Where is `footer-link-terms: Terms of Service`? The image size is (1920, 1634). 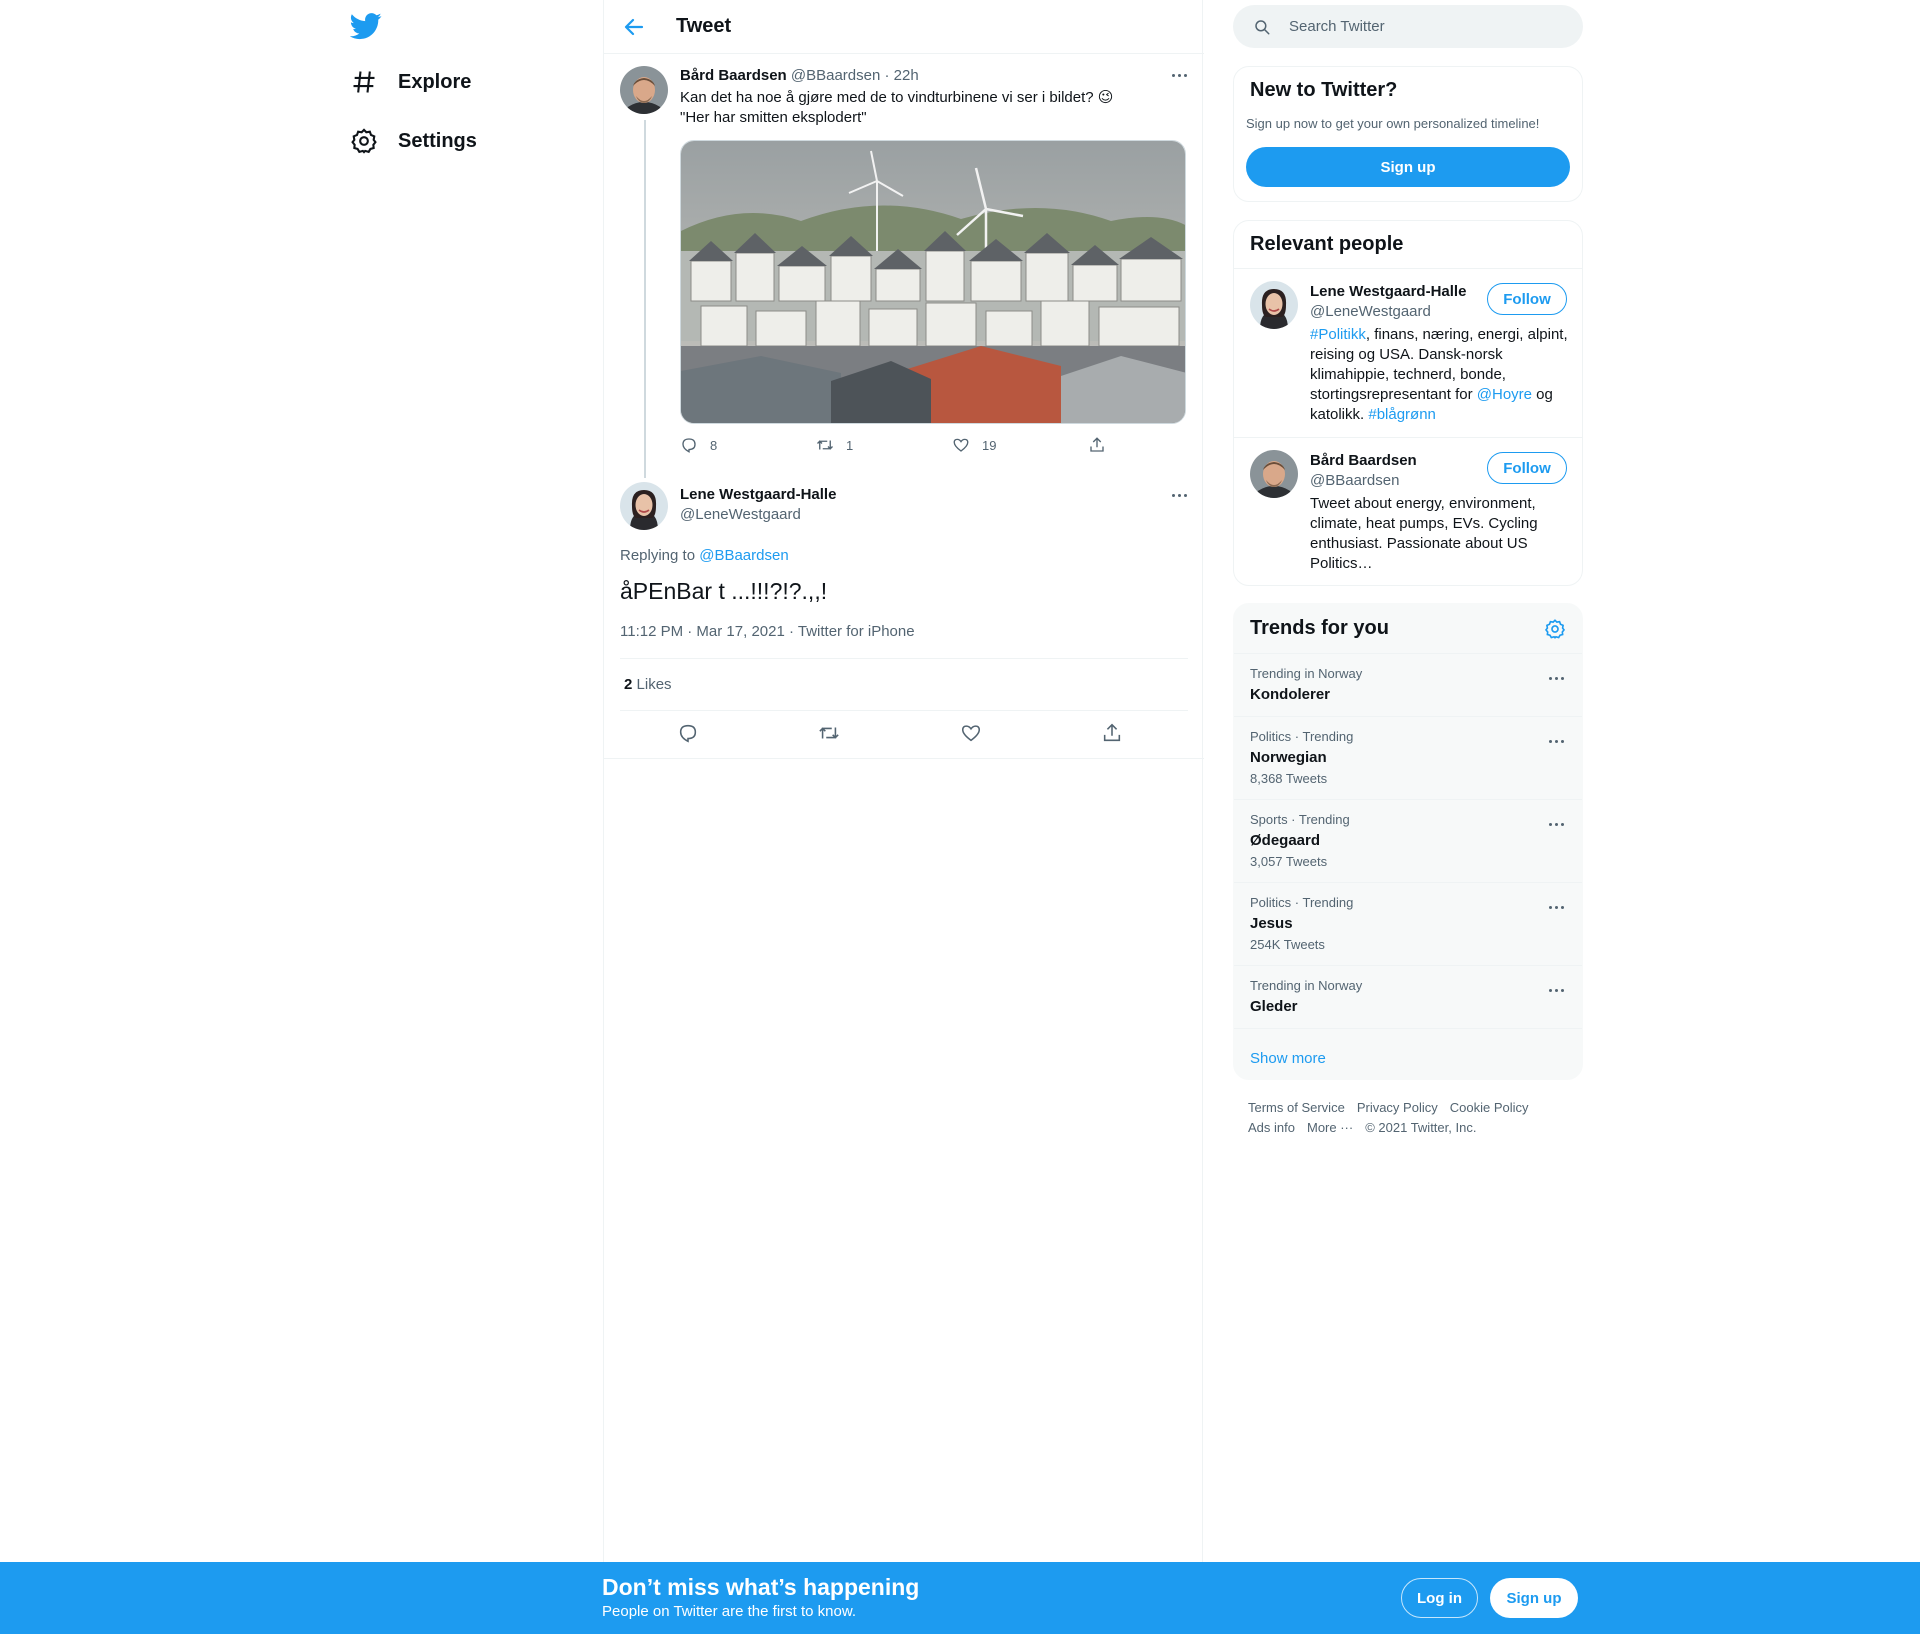
footer-link-terms: Terms of Service is located at coordinates (1296, 1107).